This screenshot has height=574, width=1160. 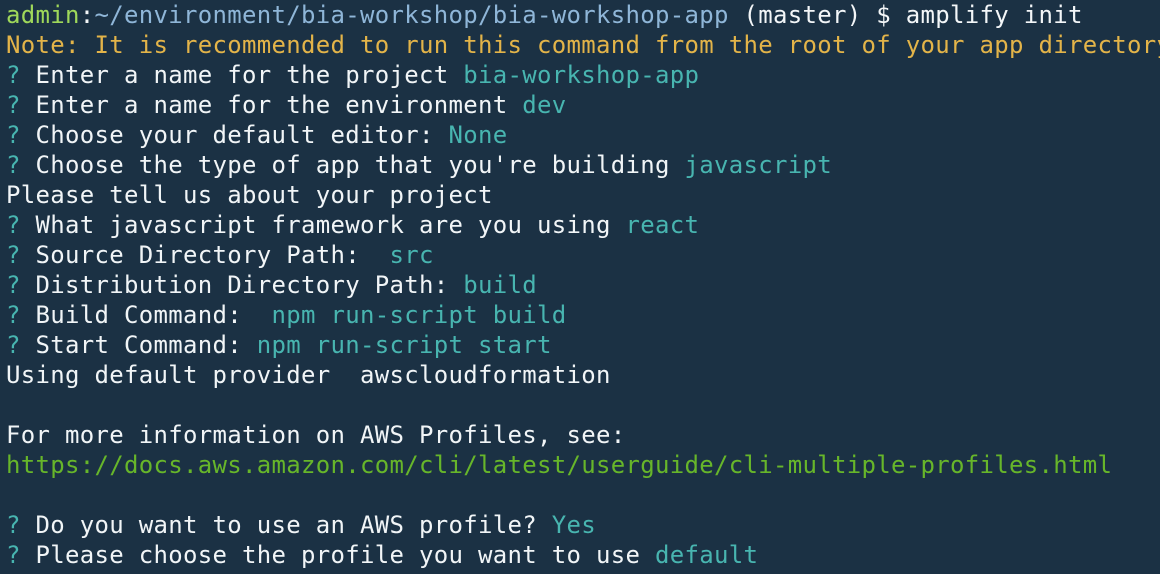 What do you see at coordinates (293, 525) in the screenshot?
I see `question-label: Do you want to use an AWS profile?` at bounding box center [293, 525].